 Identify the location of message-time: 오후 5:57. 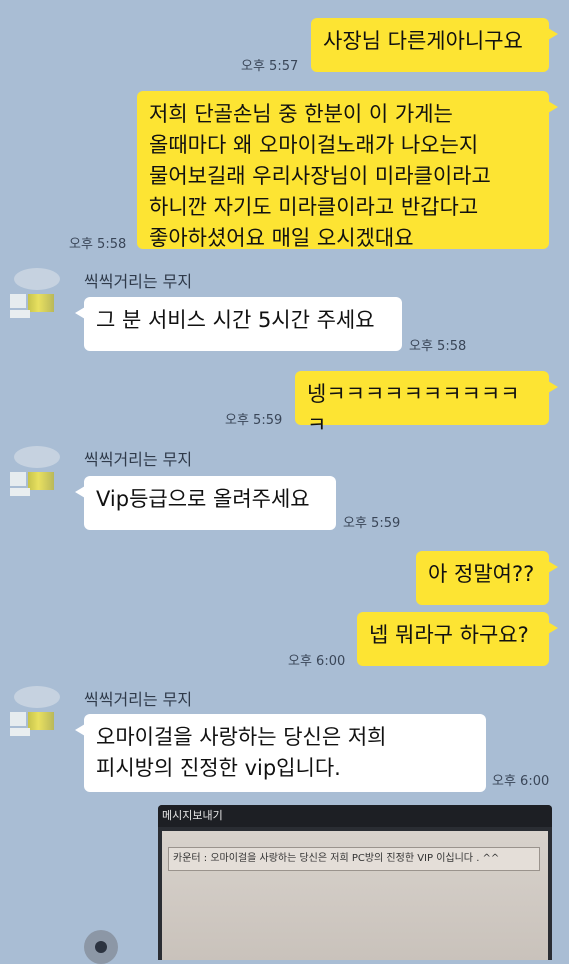
(270, 66).